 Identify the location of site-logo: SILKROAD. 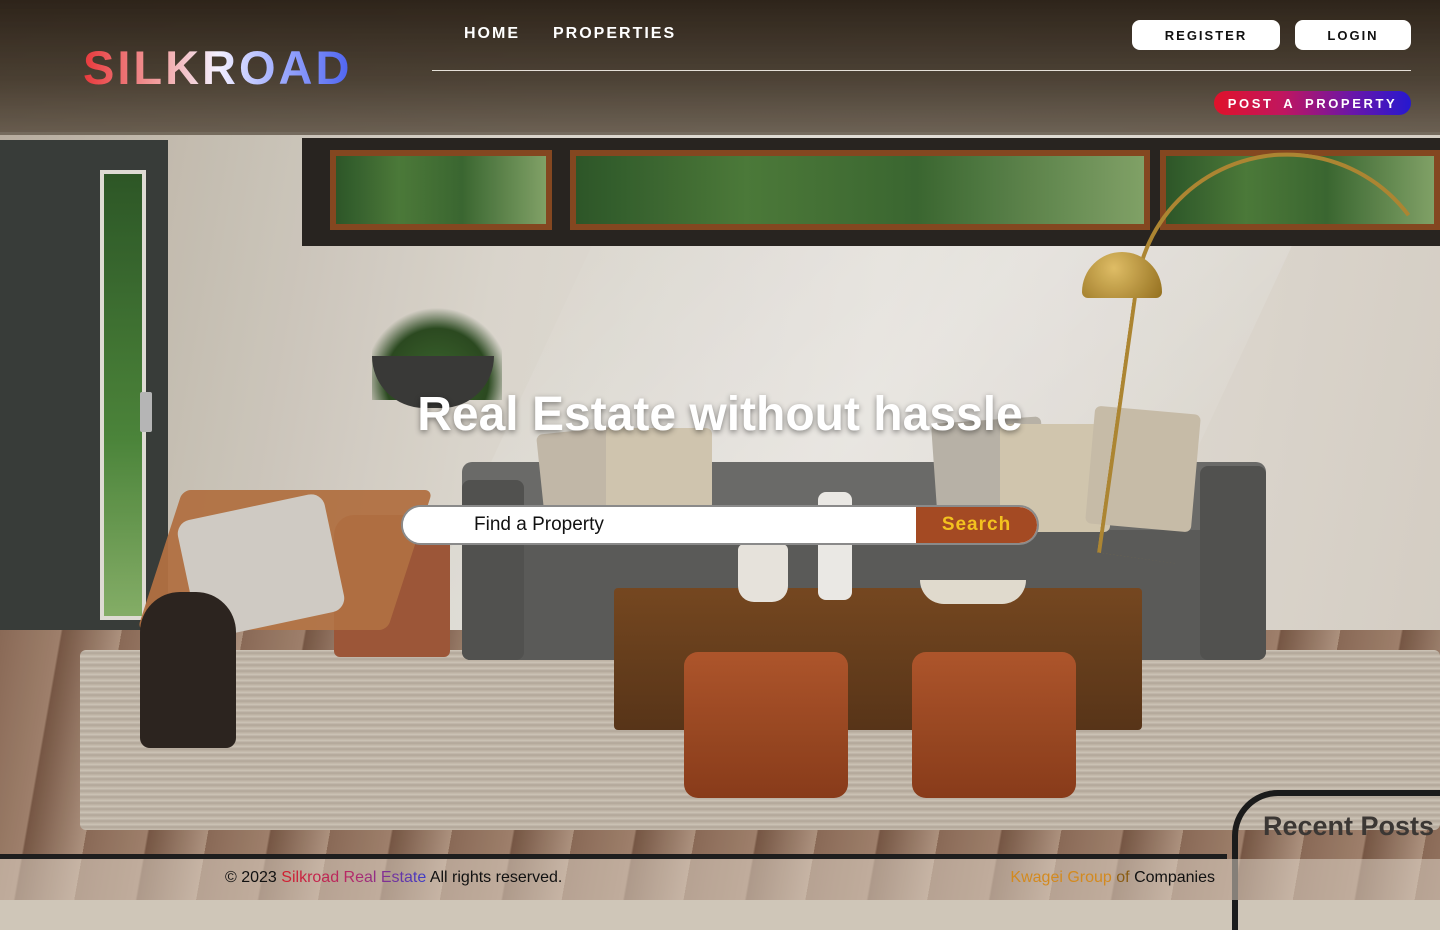
(217, 68).